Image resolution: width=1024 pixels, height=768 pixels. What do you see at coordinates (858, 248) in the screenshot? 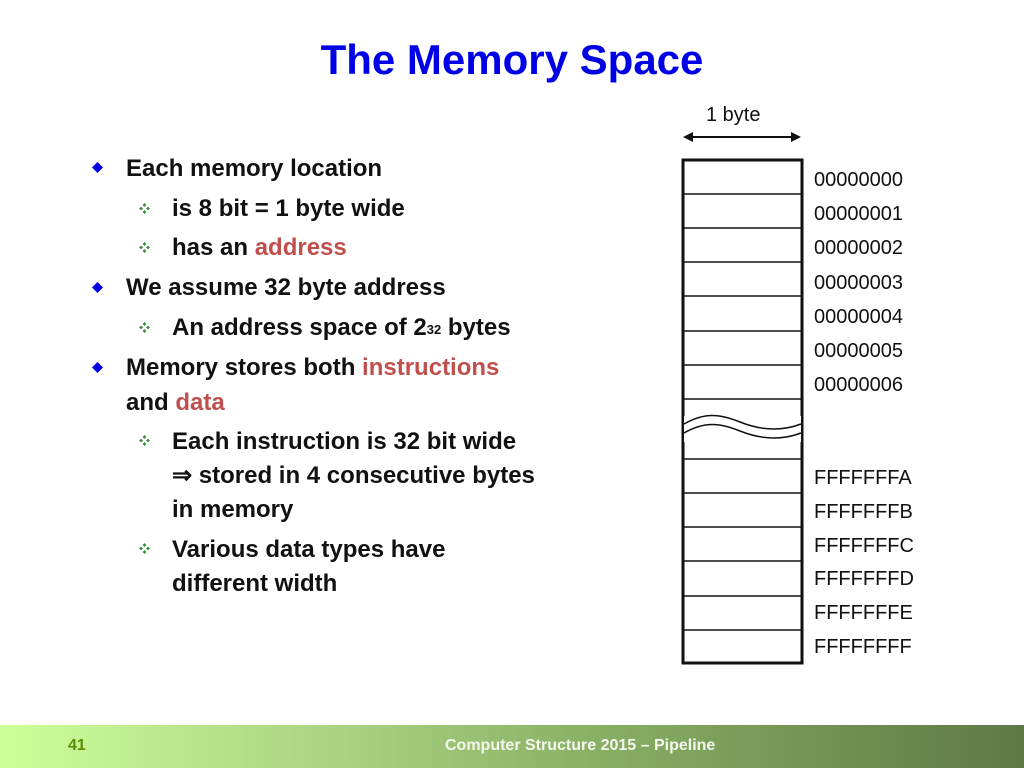
I see `address-label: 00000002` at bounding box center [858, 248].